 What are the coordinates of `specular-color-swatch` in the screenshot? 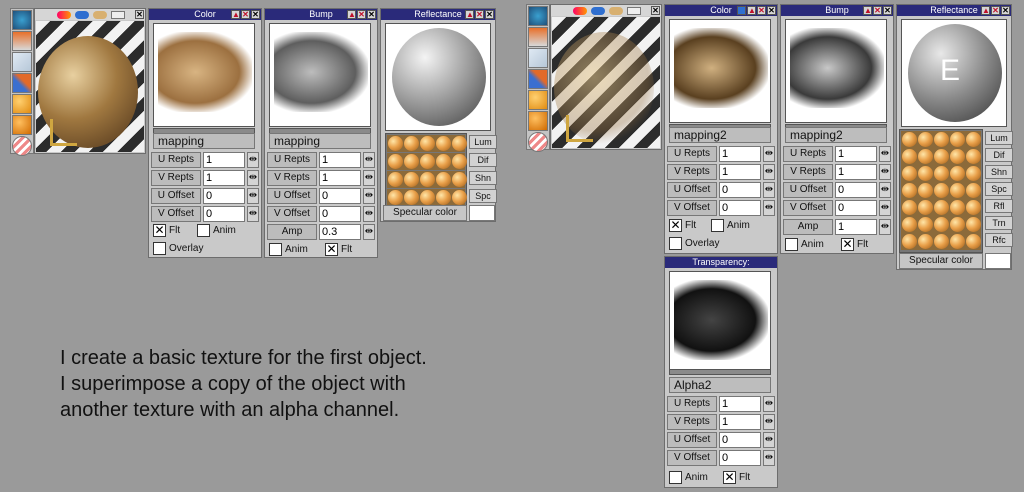 It's located at (998, 261).